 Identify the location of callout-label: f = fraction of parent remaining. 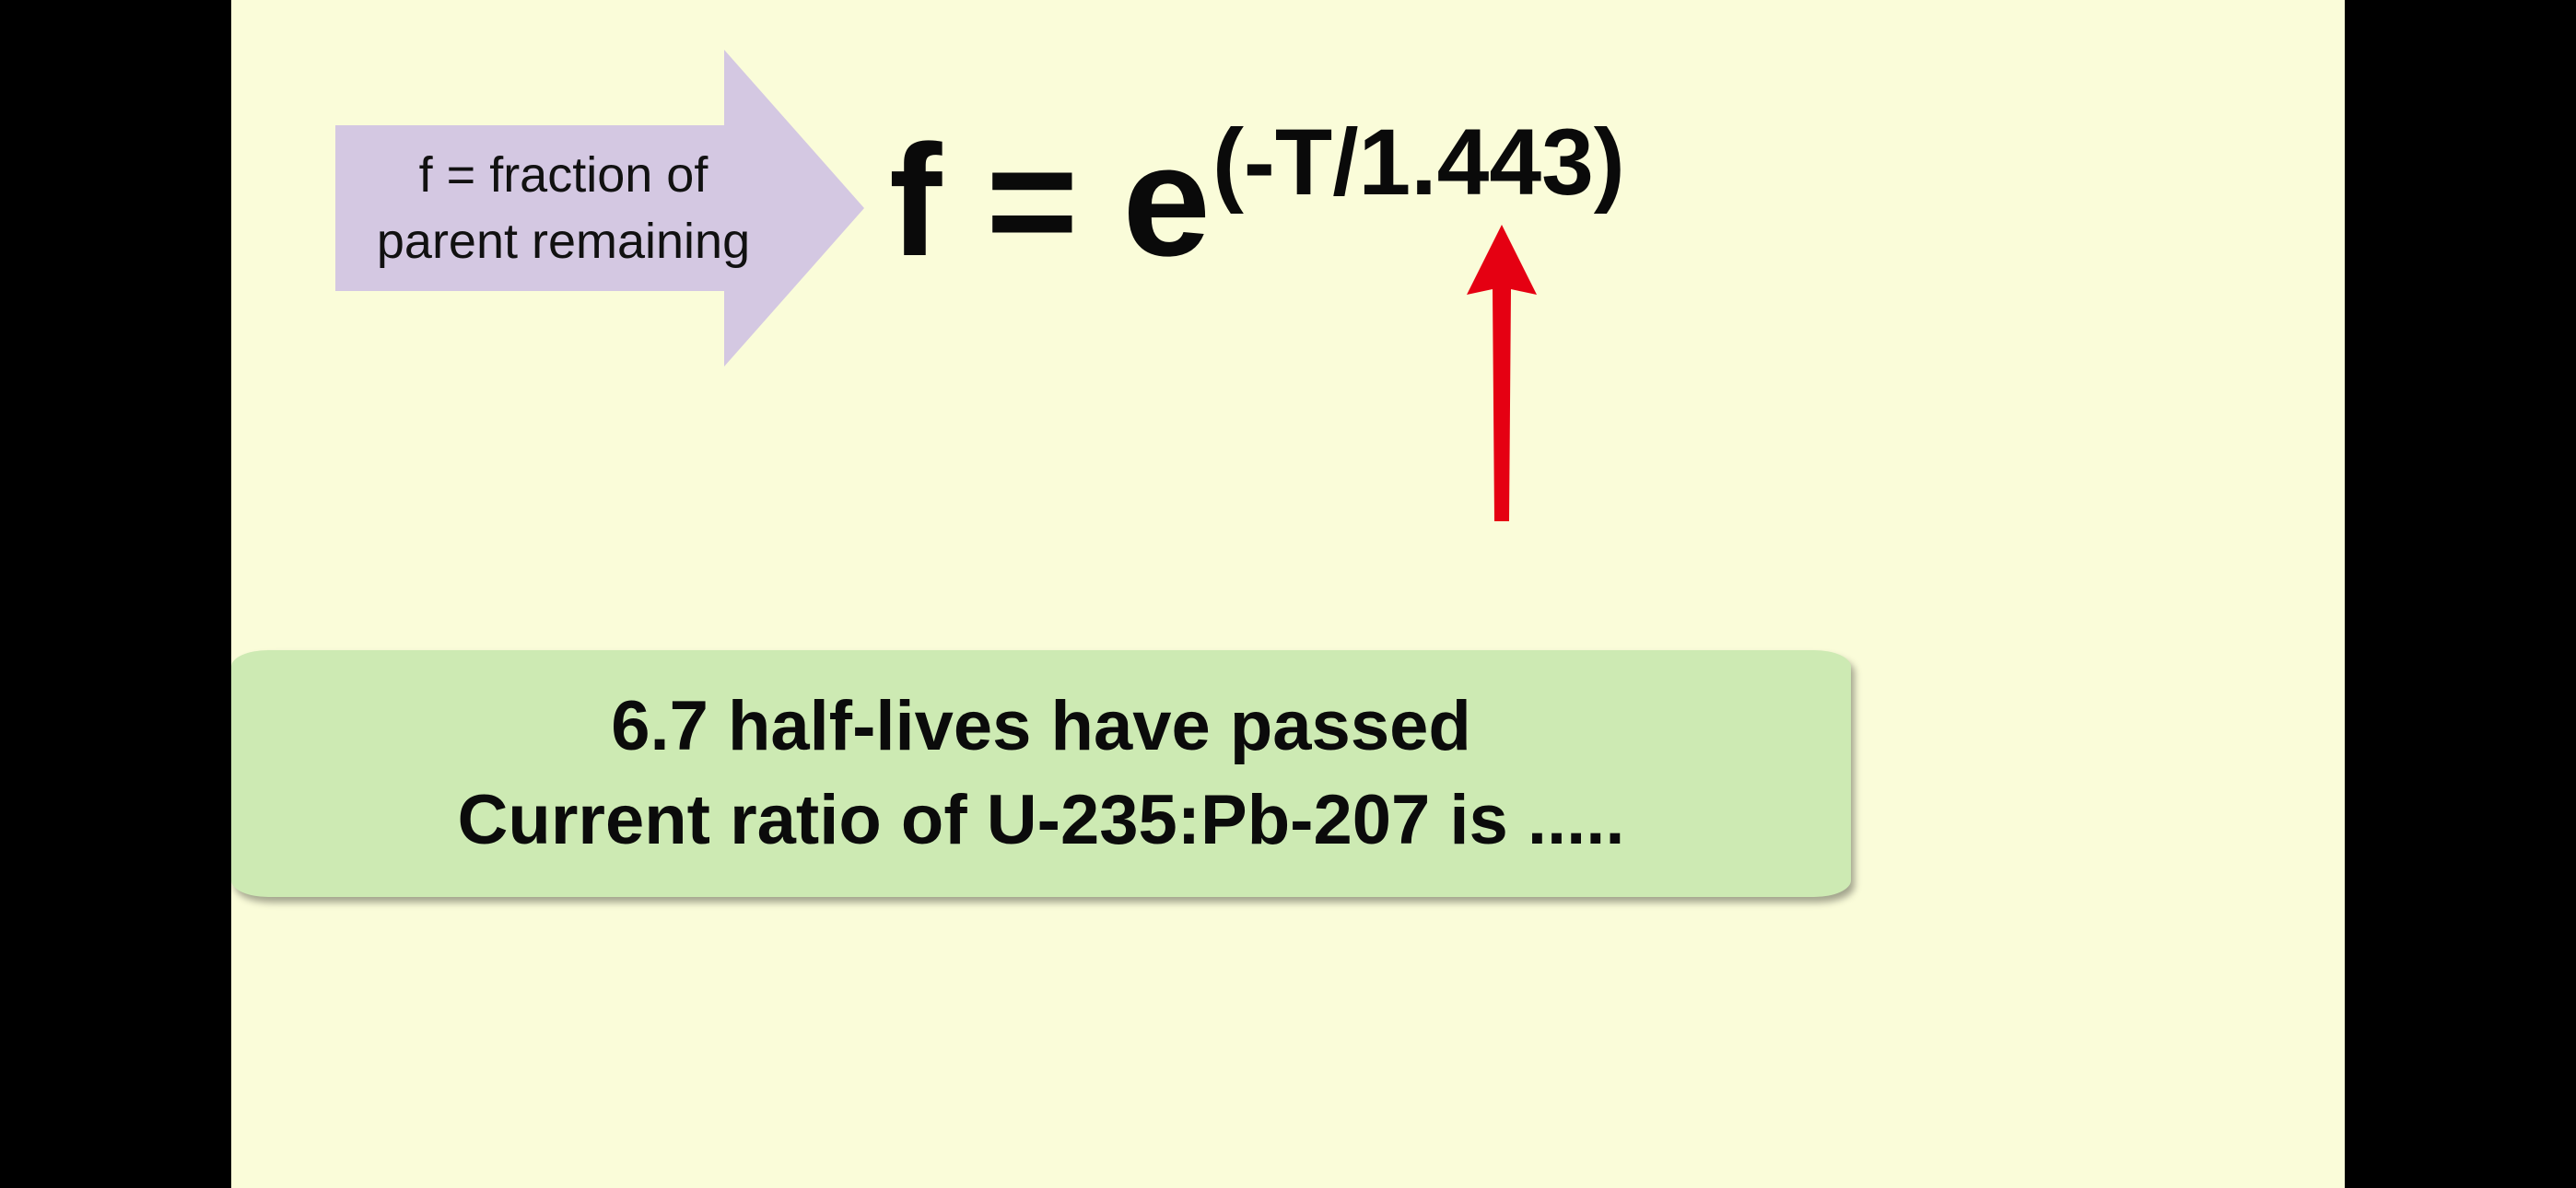
(563, 208).